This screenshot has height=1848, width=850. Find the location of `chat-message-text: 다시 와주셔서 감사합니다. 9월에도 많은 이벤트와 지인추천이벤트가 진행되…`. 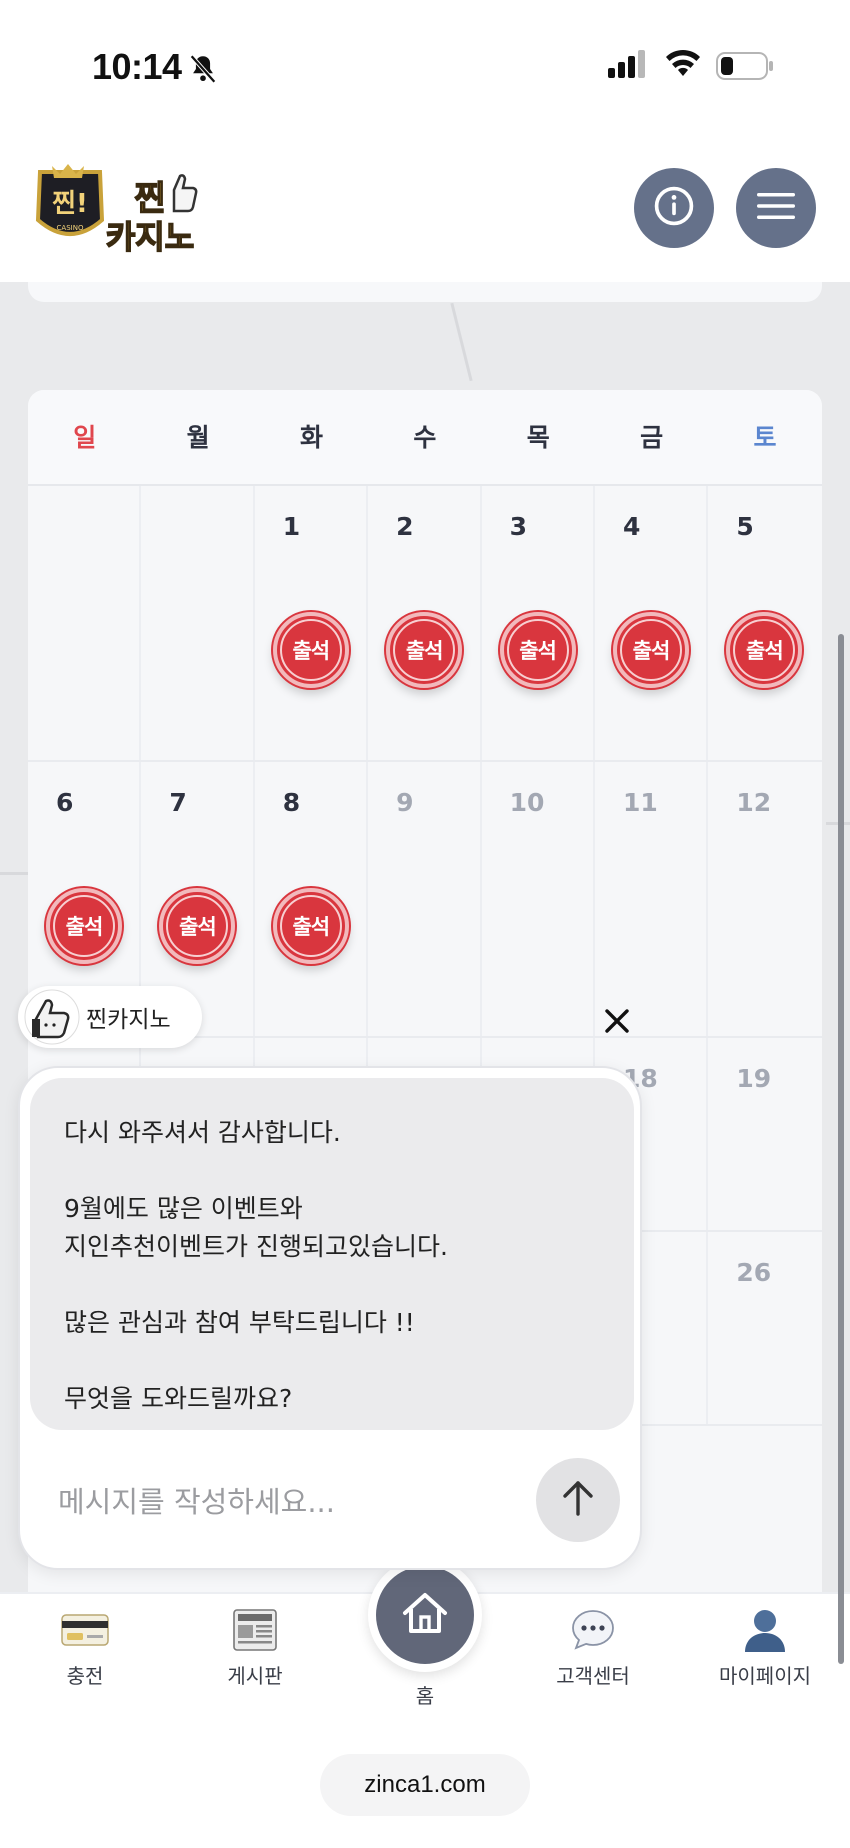

chat-message-text: 다시 와주셔서 감사합니다. 9월에도 많은 이벤트와 지인추천이벤트가 진행되… is located at coordinates (256, 1265).